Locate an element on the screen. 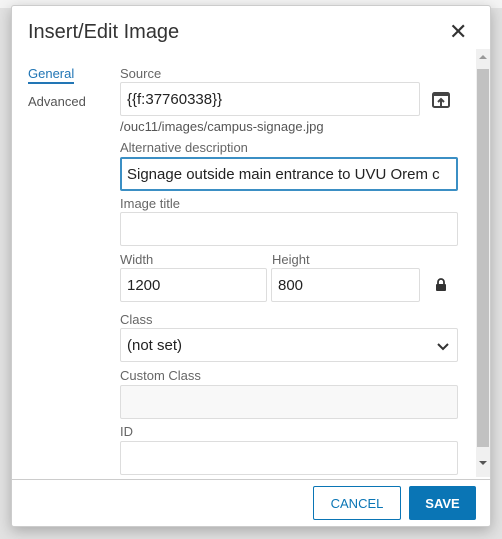 The width and height of the screenshot is (502, 539). custom-class-input is located at coordinates (289, 402).